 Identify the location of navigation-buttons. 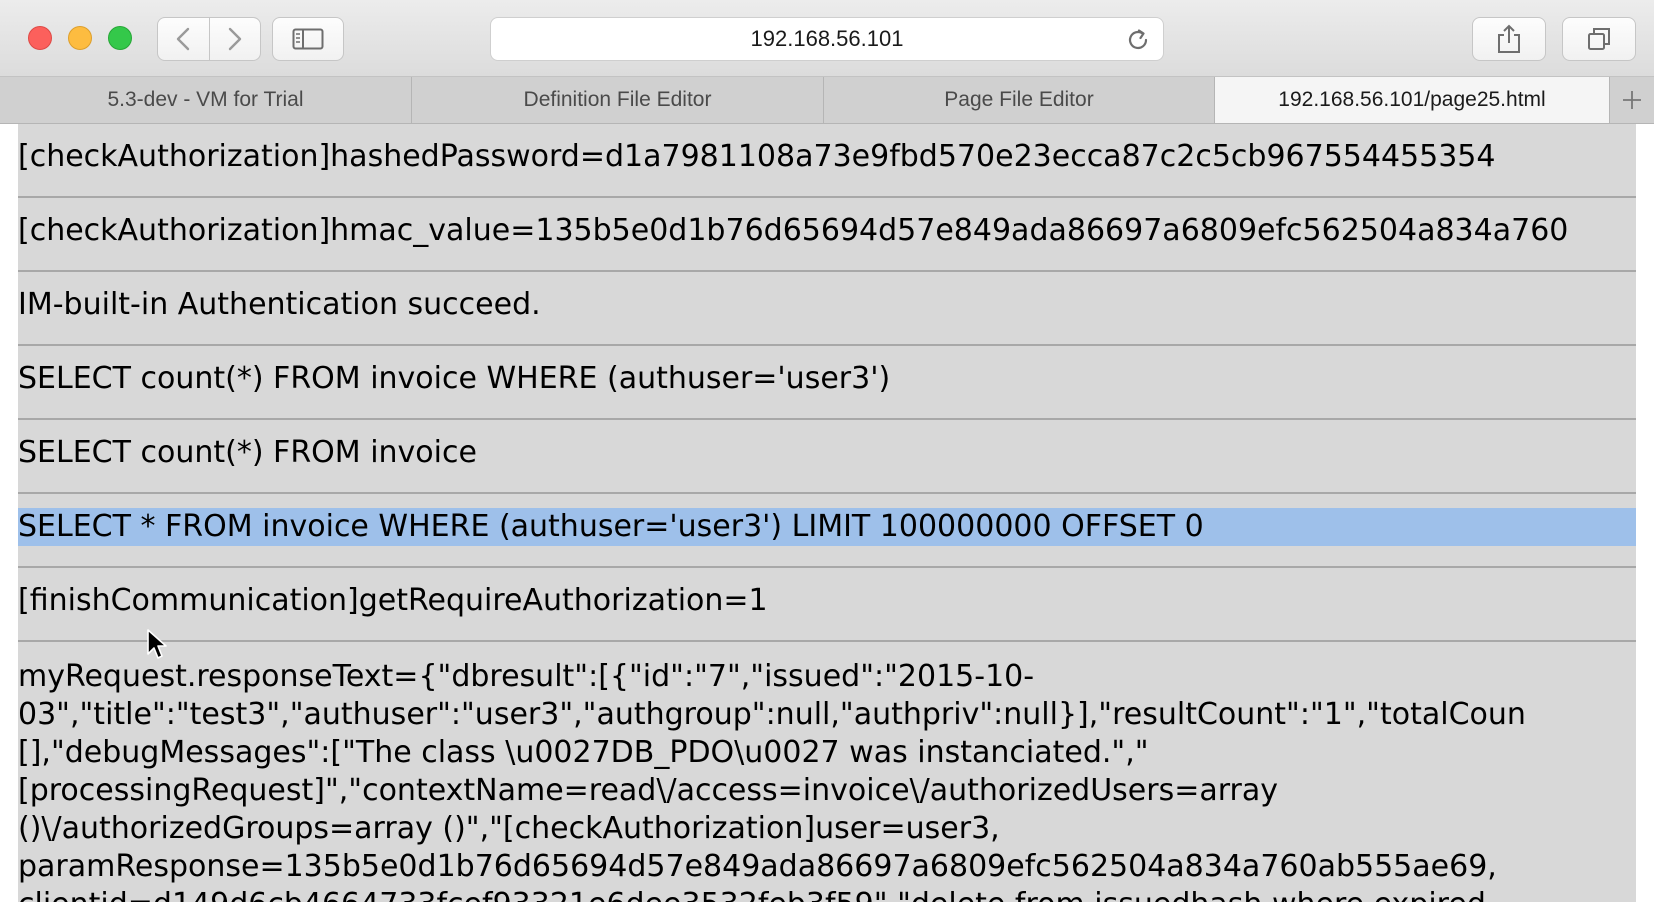
(209, 39).